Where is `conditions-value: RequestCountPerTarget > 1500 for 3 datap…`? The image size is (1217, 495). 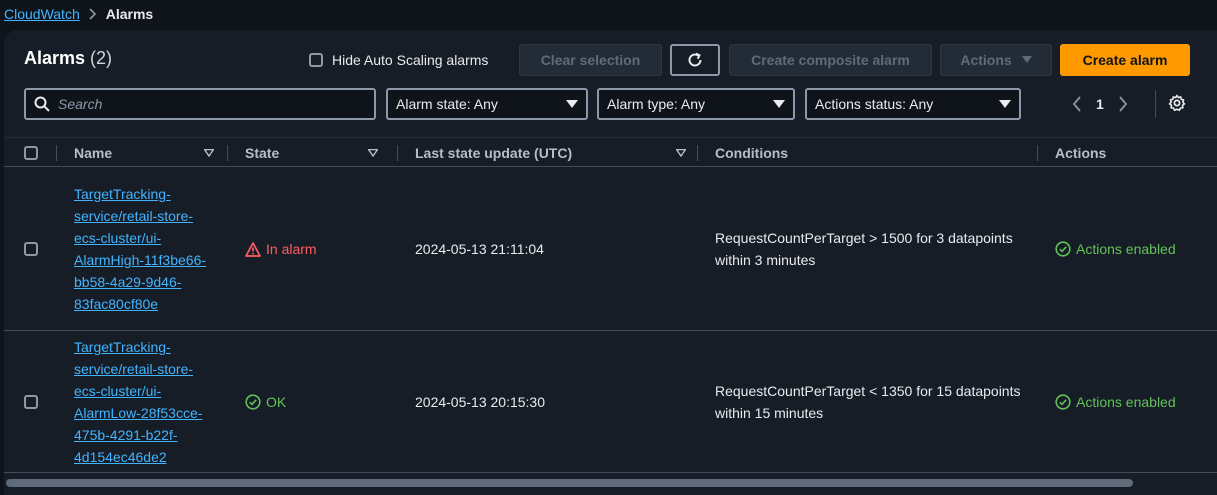 conditions-value: RequestCountPerTarget > 1500 for 3 datap… is located at coordinates (864, 249).